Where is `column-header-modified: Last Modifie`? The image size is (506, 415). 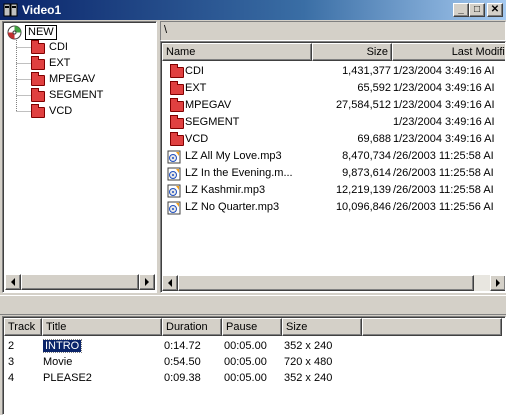
column-header-modified: Last Modifie is located at coordinates (448, 52).